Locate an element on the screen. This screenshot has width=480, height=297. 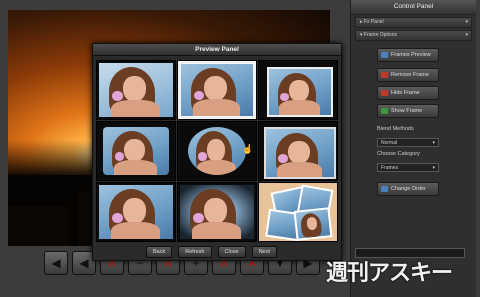
choose-category-select: Frames ▾ is located at coordinates (408, 167).